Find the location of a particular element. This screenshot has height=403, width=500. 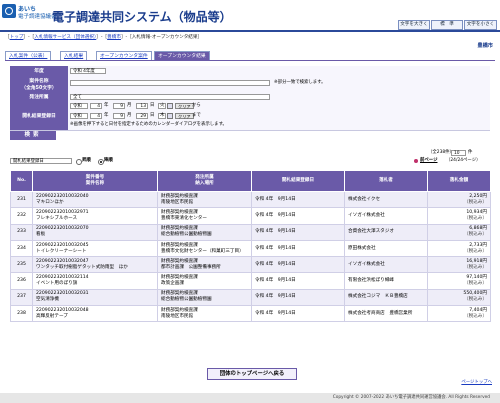

row-no: 234 is located at coordinates (21, 248).